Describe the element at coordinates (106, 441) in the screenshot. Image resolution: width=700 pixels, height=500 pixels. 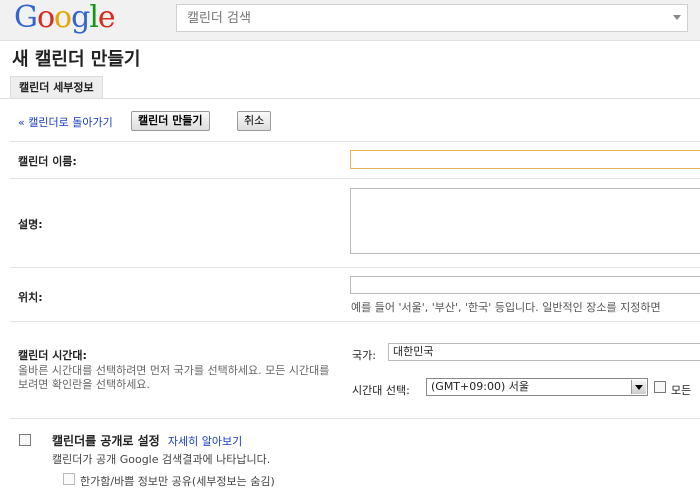
I see `public-calendar-label: 캘린더를 공개로 설정` at that location.